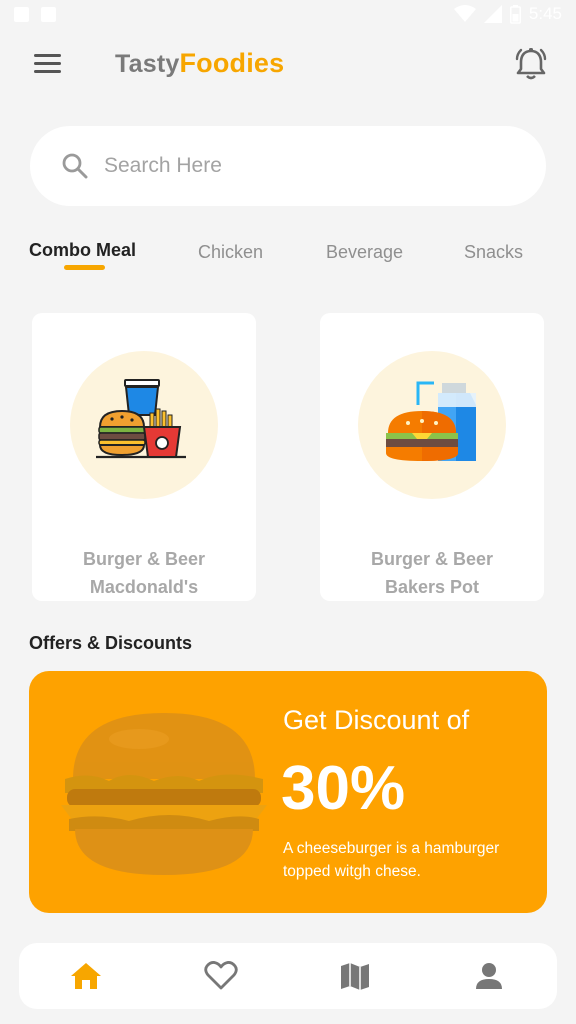 This screenshot has height=1024, width=576. I want to click on map-icon, so click(355, 976).